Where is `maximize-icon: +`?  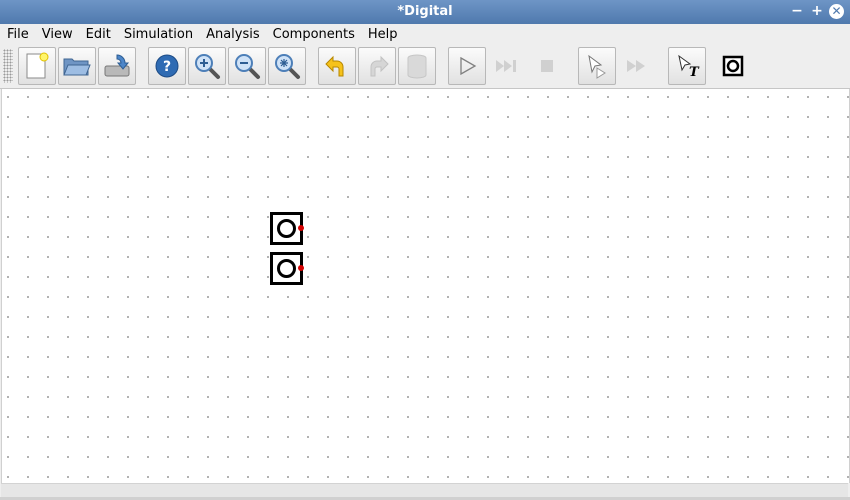 maximize-icon: + is located at coordinates (817, 11).